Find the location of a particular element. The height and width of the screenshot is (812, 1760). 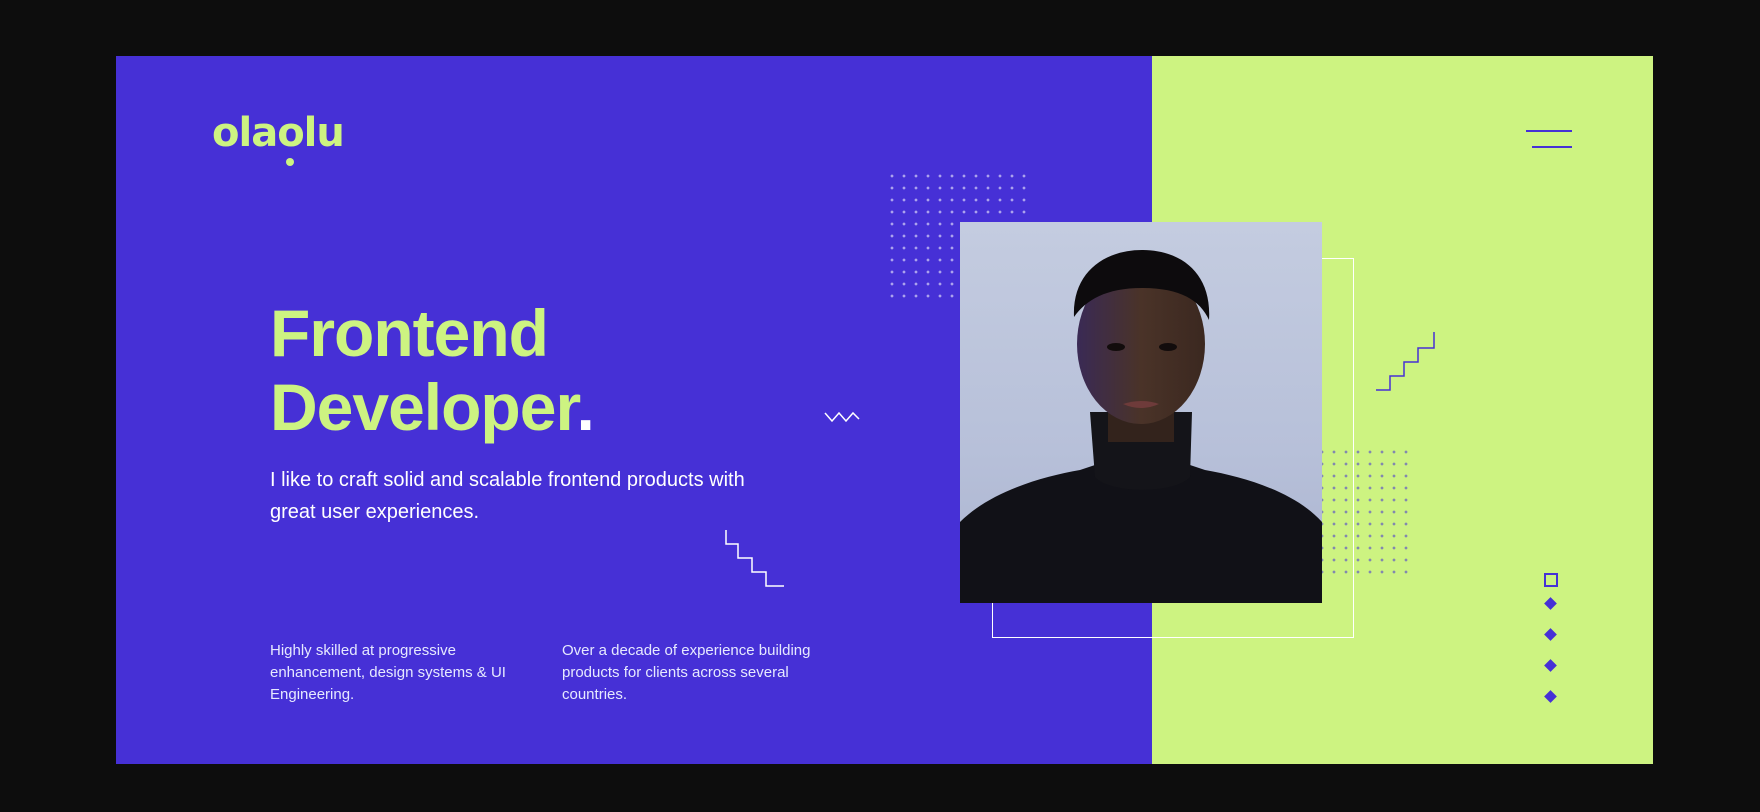

portrait-image is located at coordinates (1141, 412).